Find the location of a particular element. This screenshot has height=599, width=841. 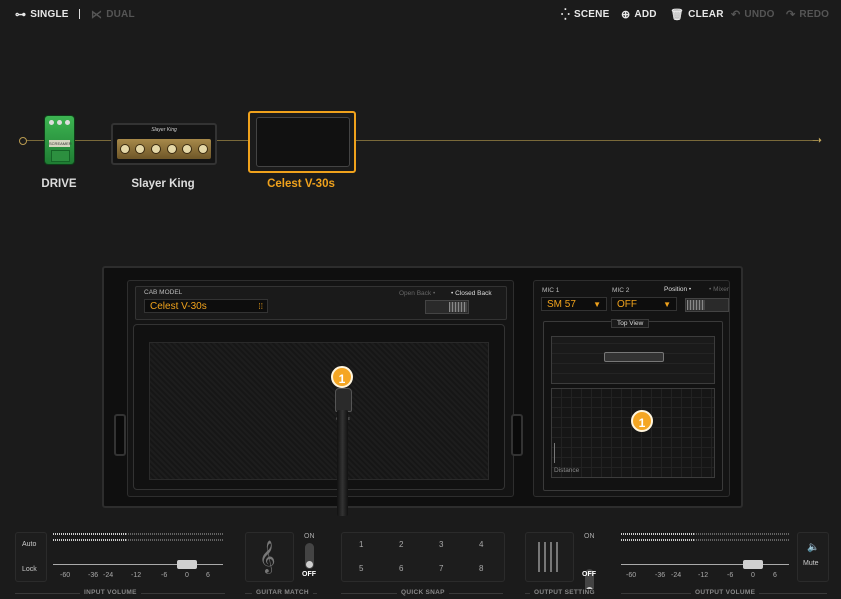

dual-chain-icon: ⋉ is located at coordinates (97, 15).